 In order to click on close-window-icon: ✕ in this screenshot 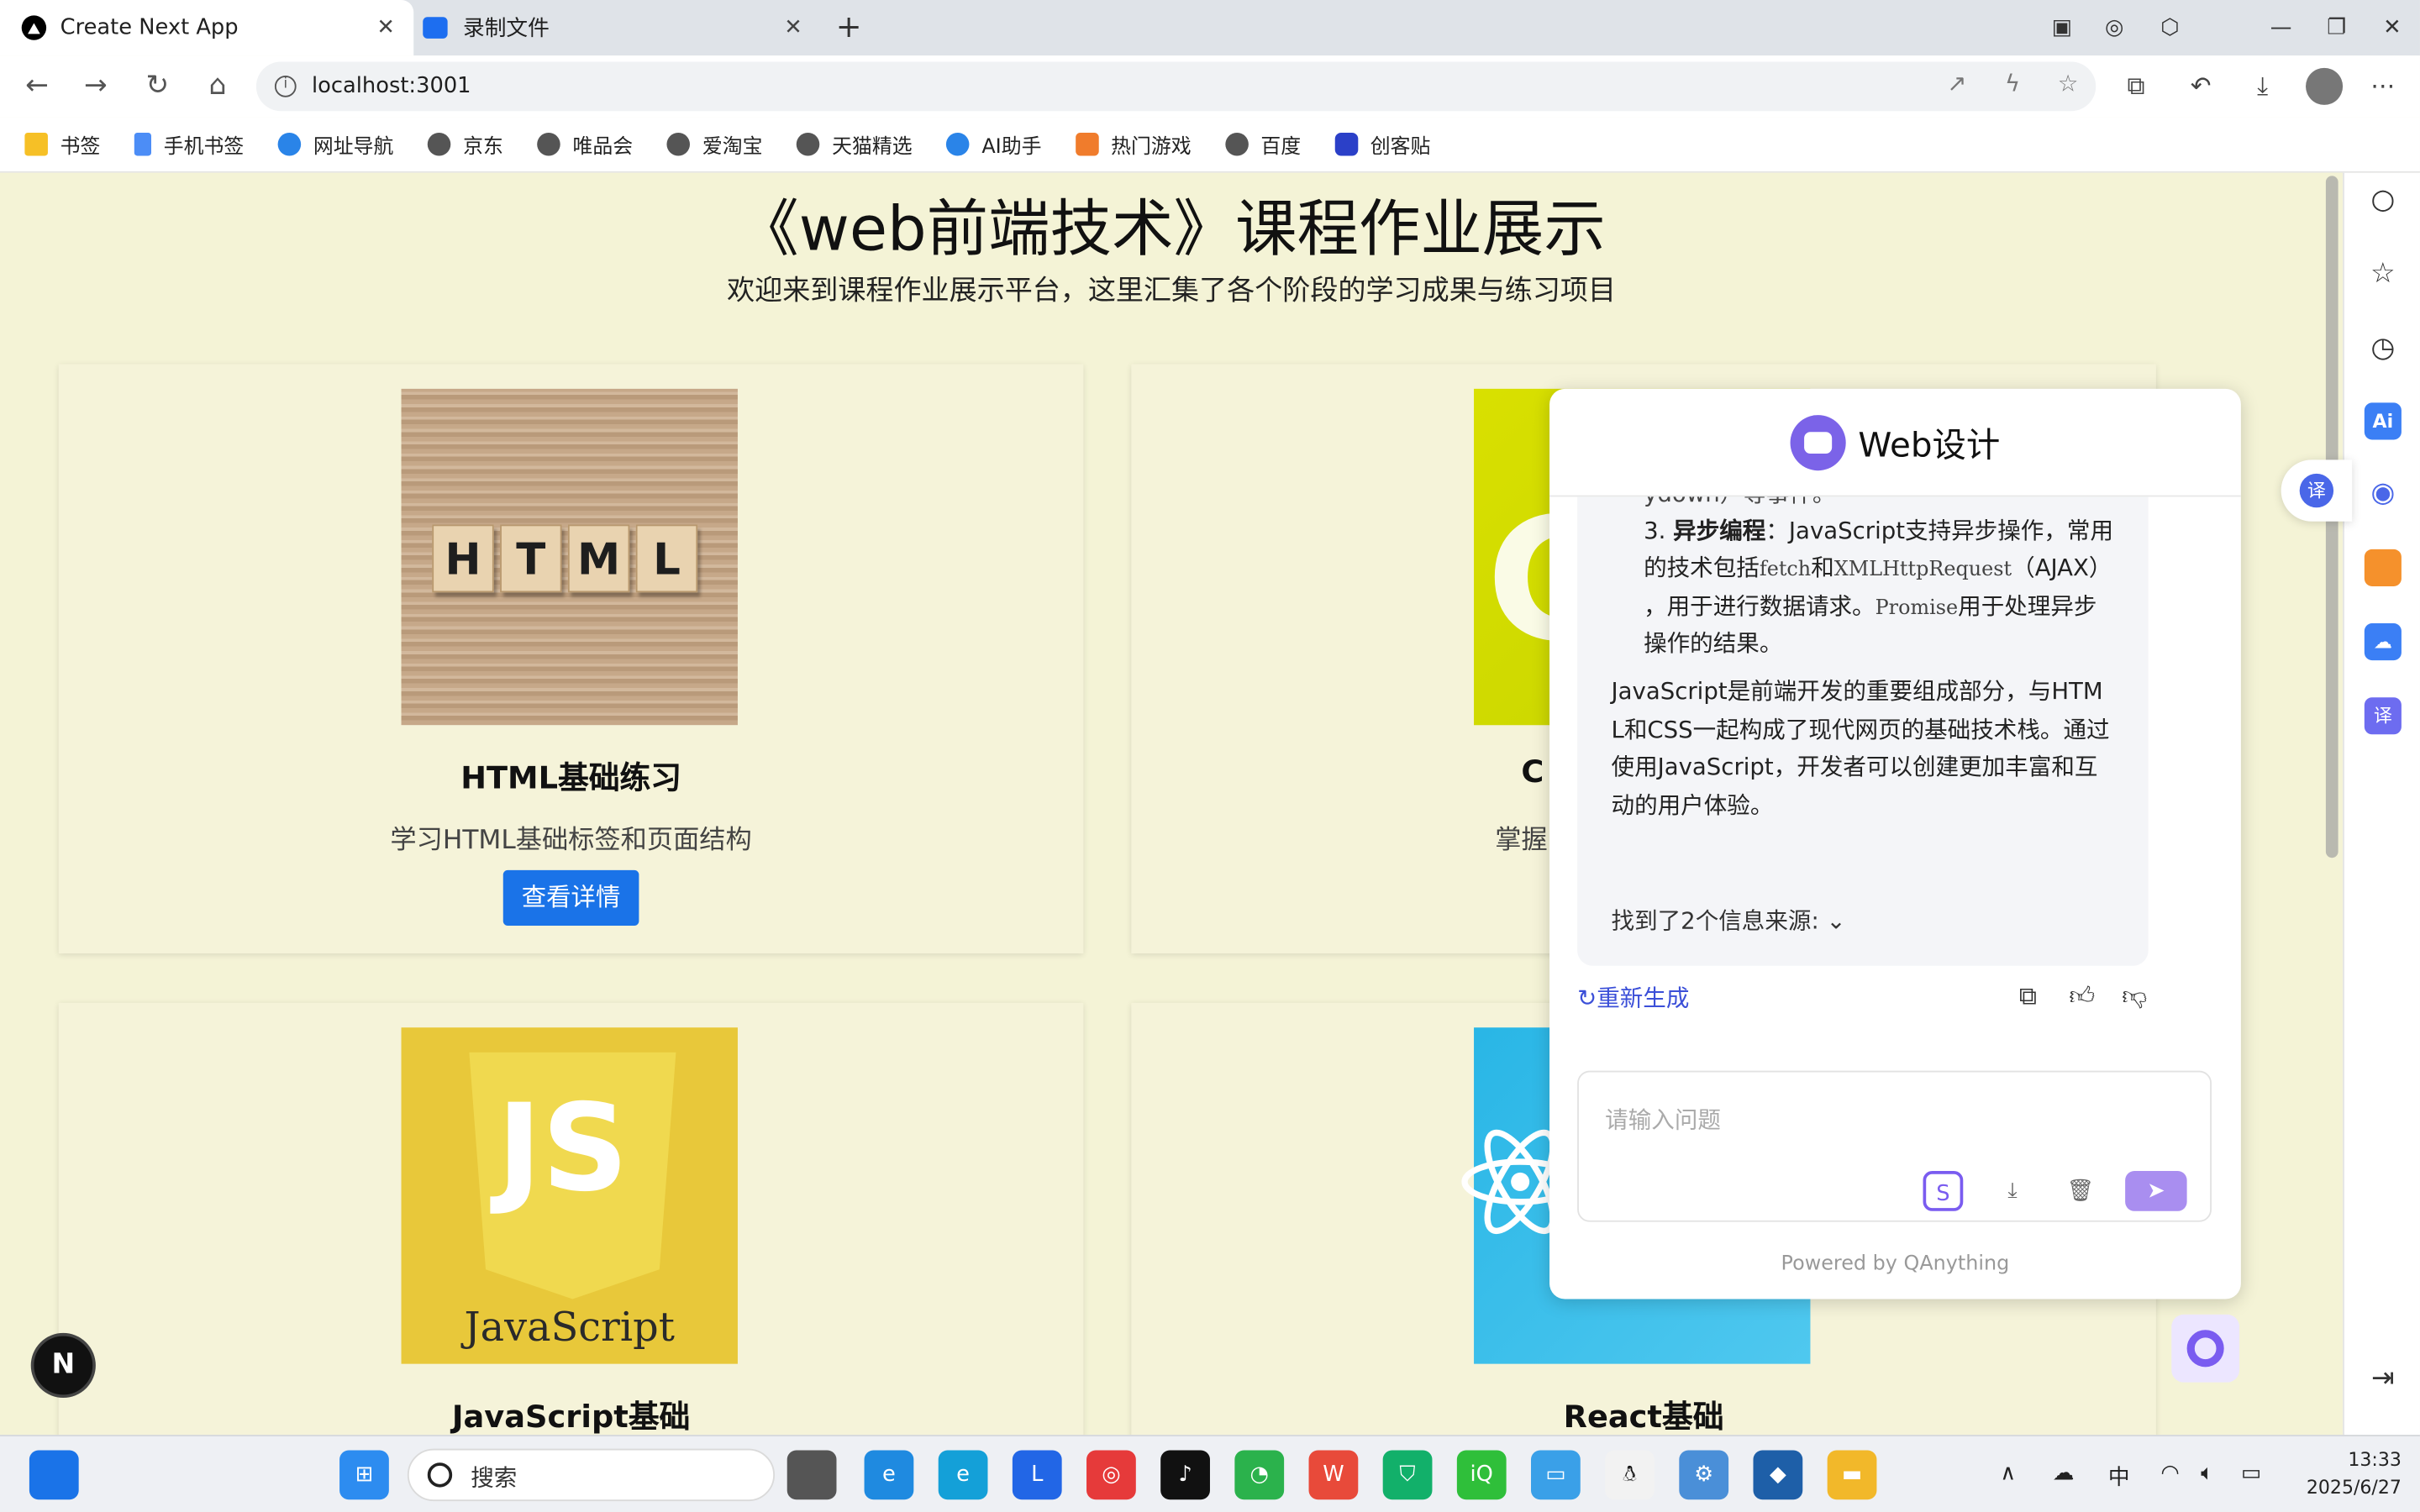, I will do `click(2392, 27)`.